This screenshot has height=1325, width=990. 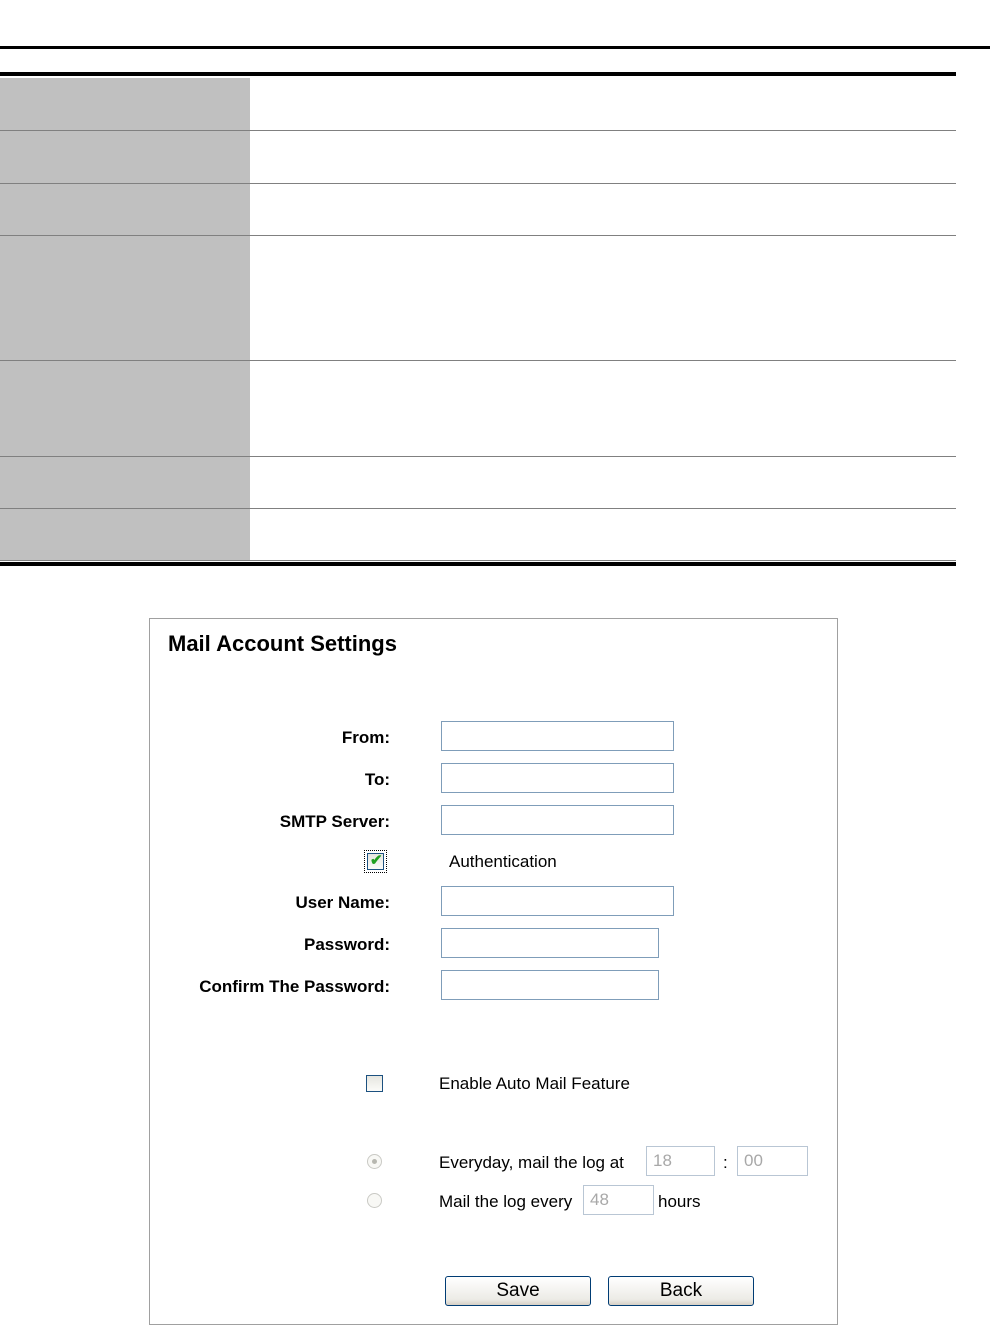 What do you see at coordinates (557, 901) in the screenshot?
I see `user-name-input` at bounding box center [557, 901].